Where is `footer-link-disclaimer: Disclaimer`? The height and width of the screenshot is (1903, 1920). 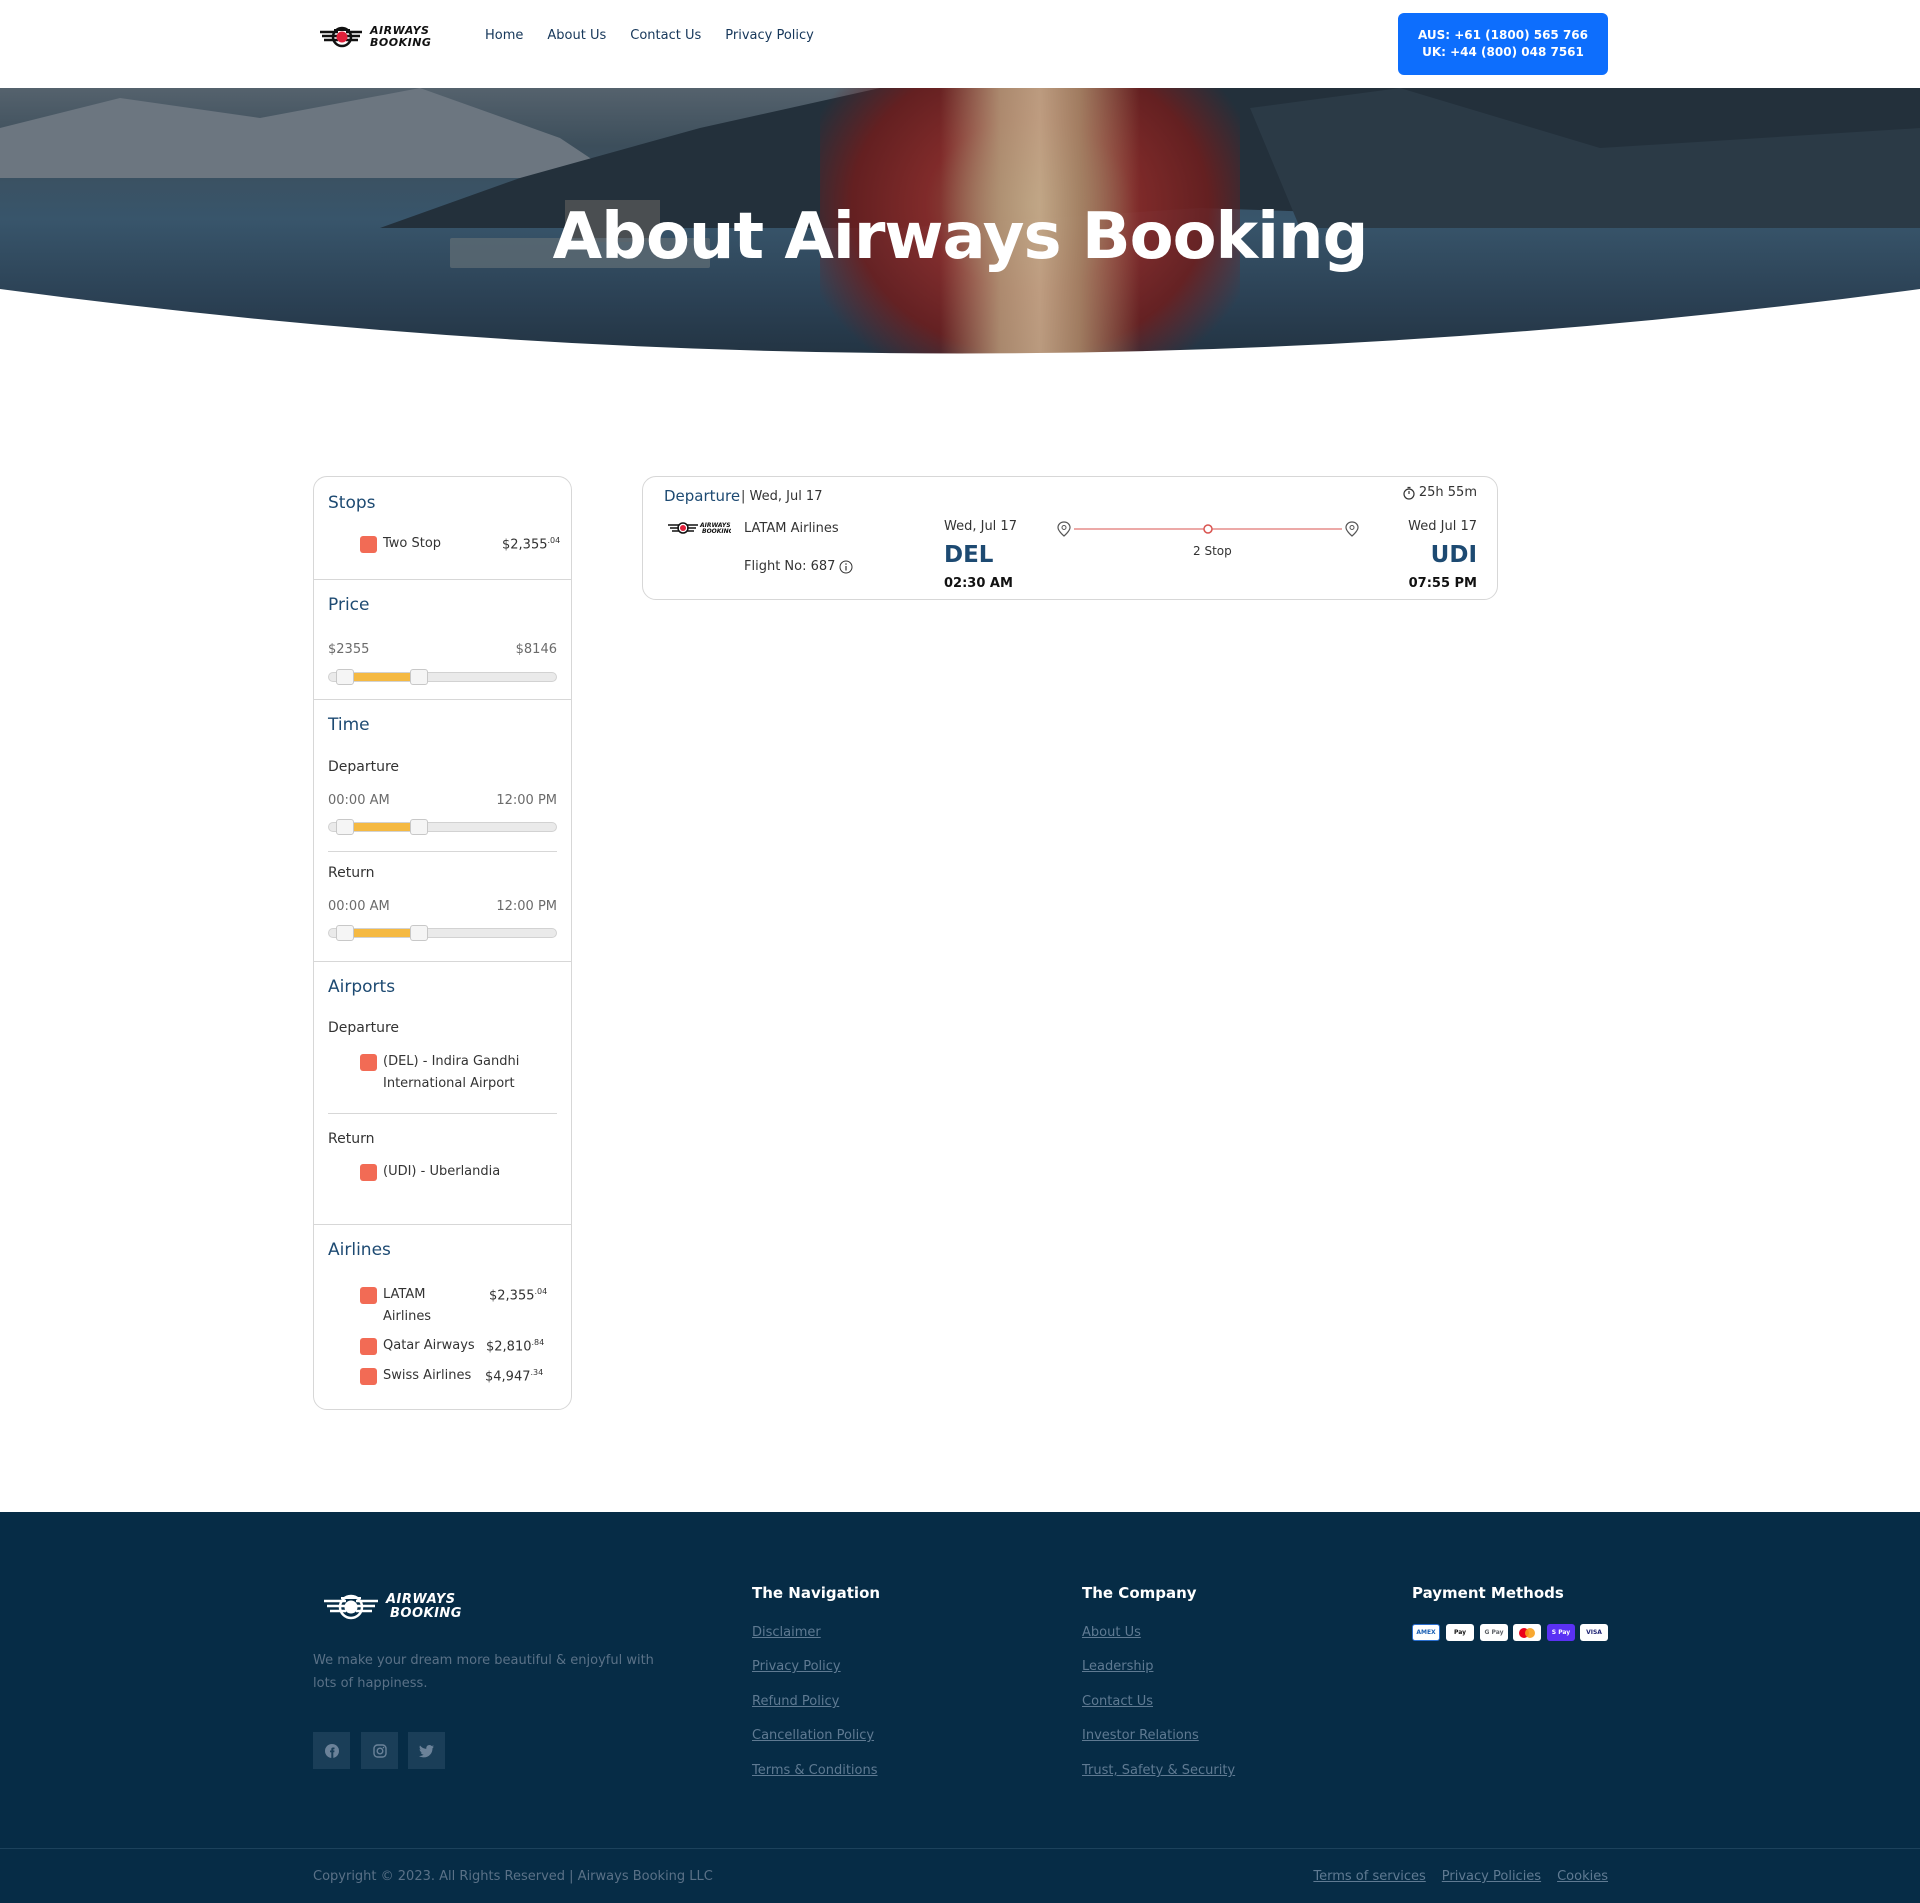 footer-link-disclaimer: Disclaimer is located at coordinates (786, 1632).